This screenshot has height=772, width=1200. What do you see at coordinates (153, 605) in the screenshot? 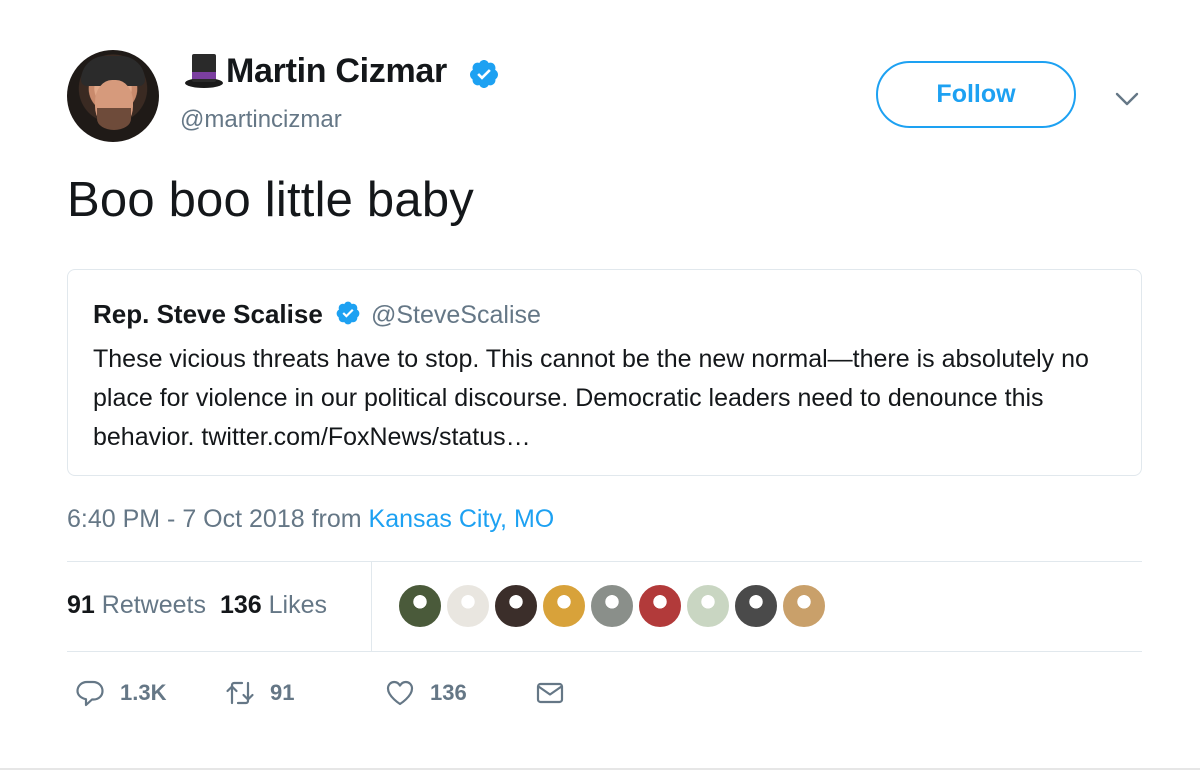
I see `retweets-label: Retweets` at bounding box center [153, 605].